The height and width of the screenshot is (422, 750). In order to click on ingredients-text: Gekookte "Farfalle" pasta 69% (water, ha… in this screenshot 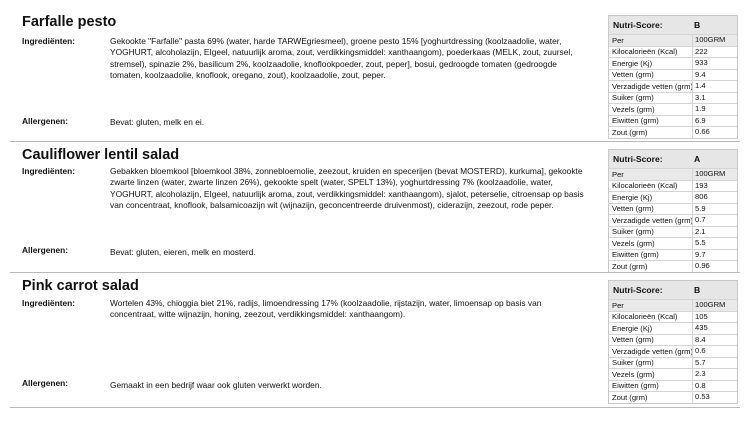, I will do `click(341, 58)`.